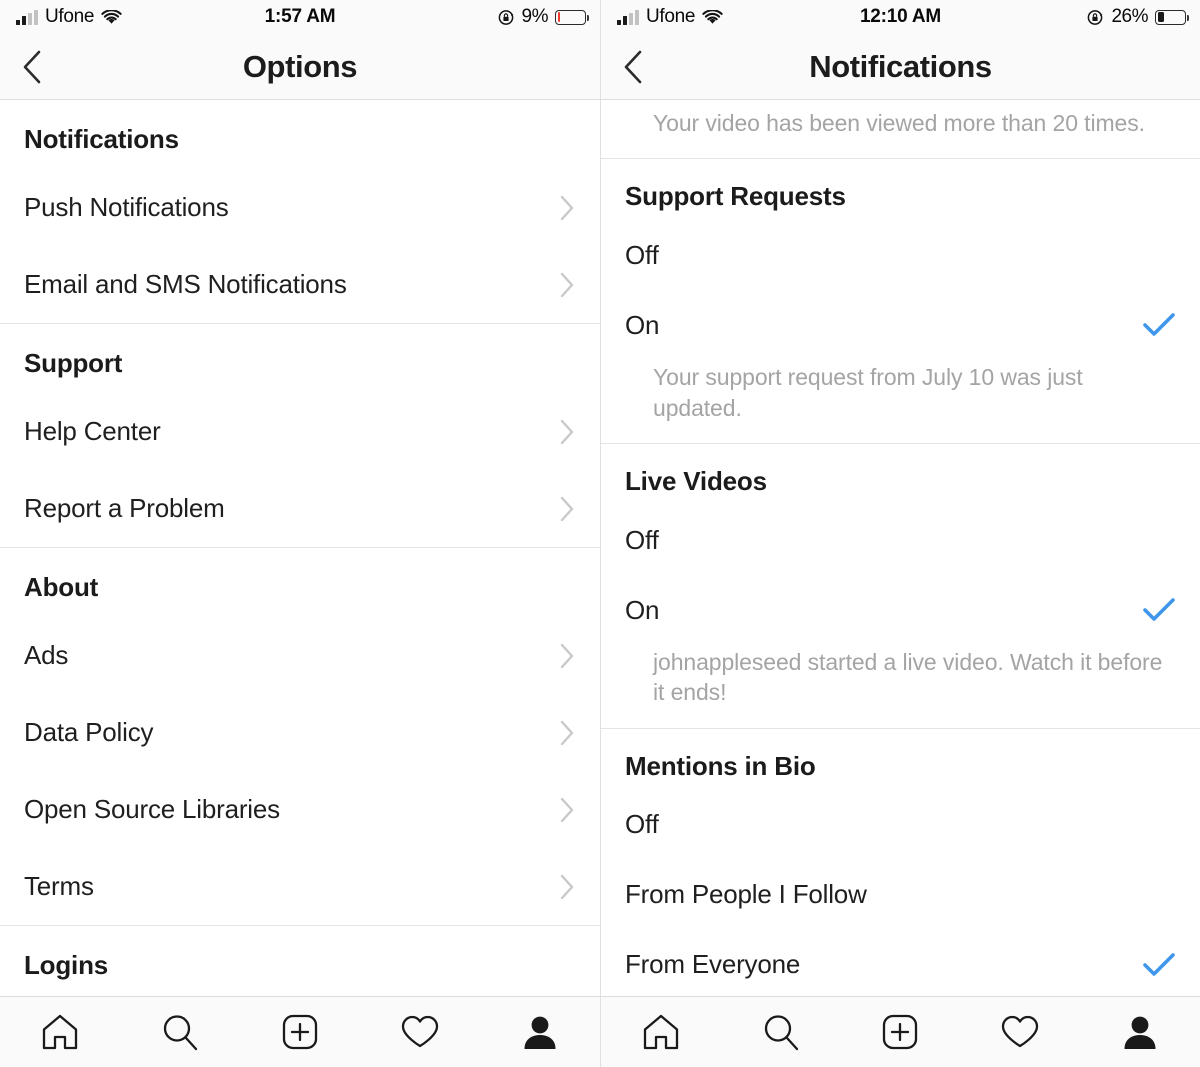 The height and width of the screenshot is (1067, 1200). Describe the element at coordinates (1138, 17) in the screenshot. I see `status-bar-right-group: 26%` at that location.